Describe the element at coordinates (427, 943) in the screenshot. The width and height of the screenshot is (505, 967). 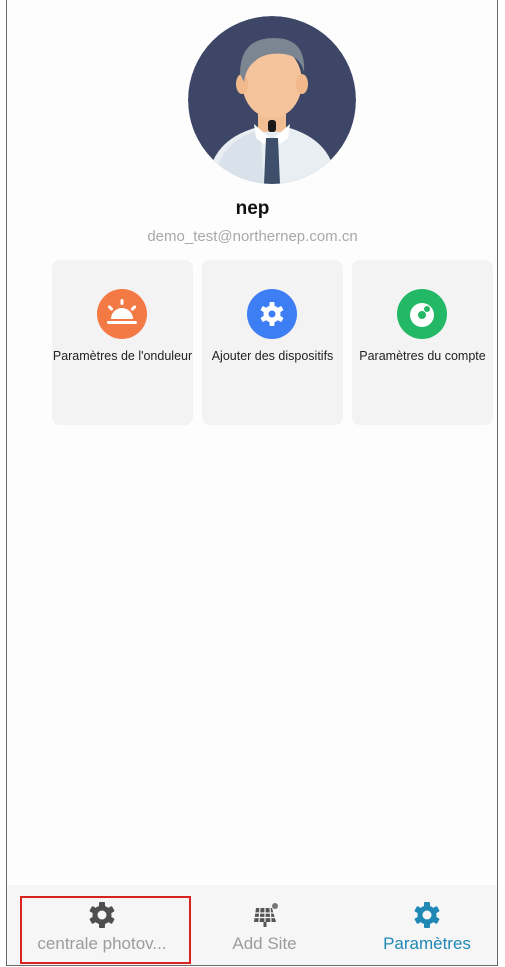
I see `nav-label: Paramètres` at that location.